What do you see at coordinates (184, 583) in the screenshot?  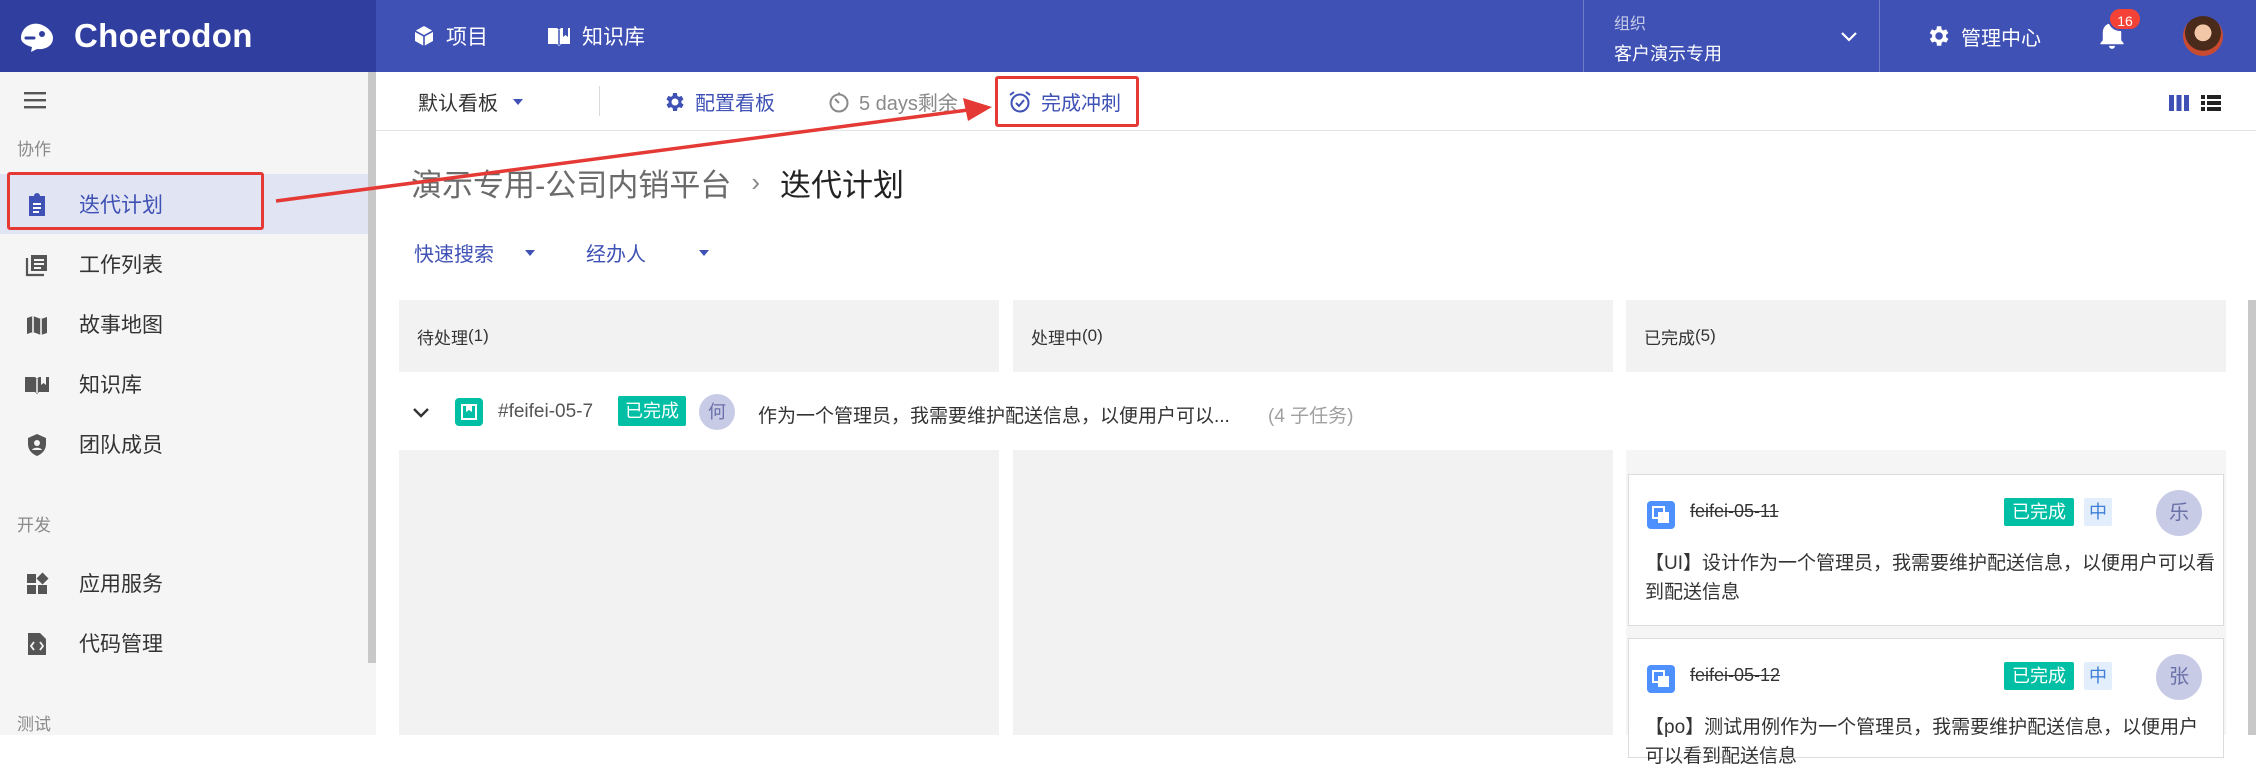 I see `sidebar-item-app-service: 应用服务` at bounding box center [184, 583].